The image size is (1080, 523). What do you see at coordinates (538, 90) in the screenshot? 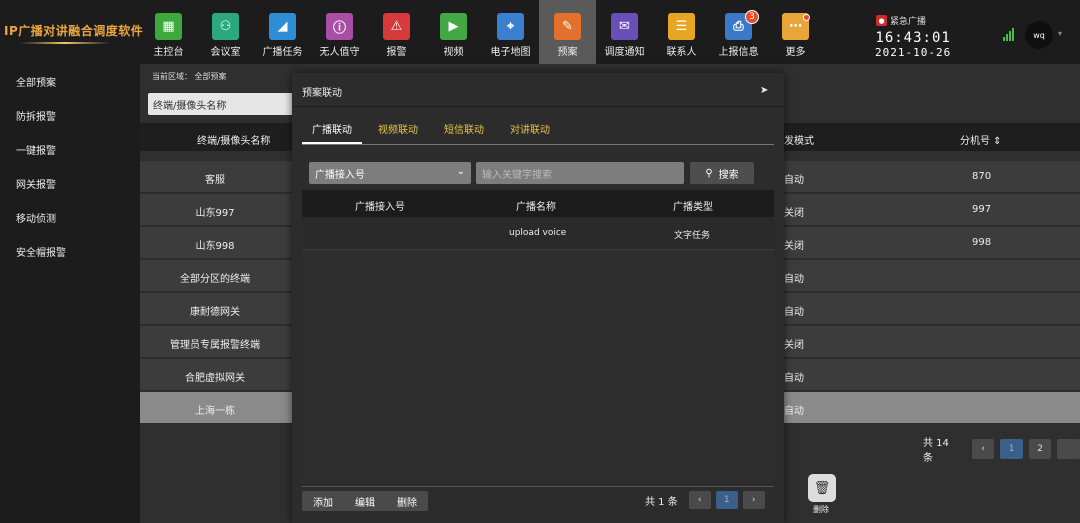
I see `dialog-header: 预案联动 ➤` at bounding box center [538, 90].